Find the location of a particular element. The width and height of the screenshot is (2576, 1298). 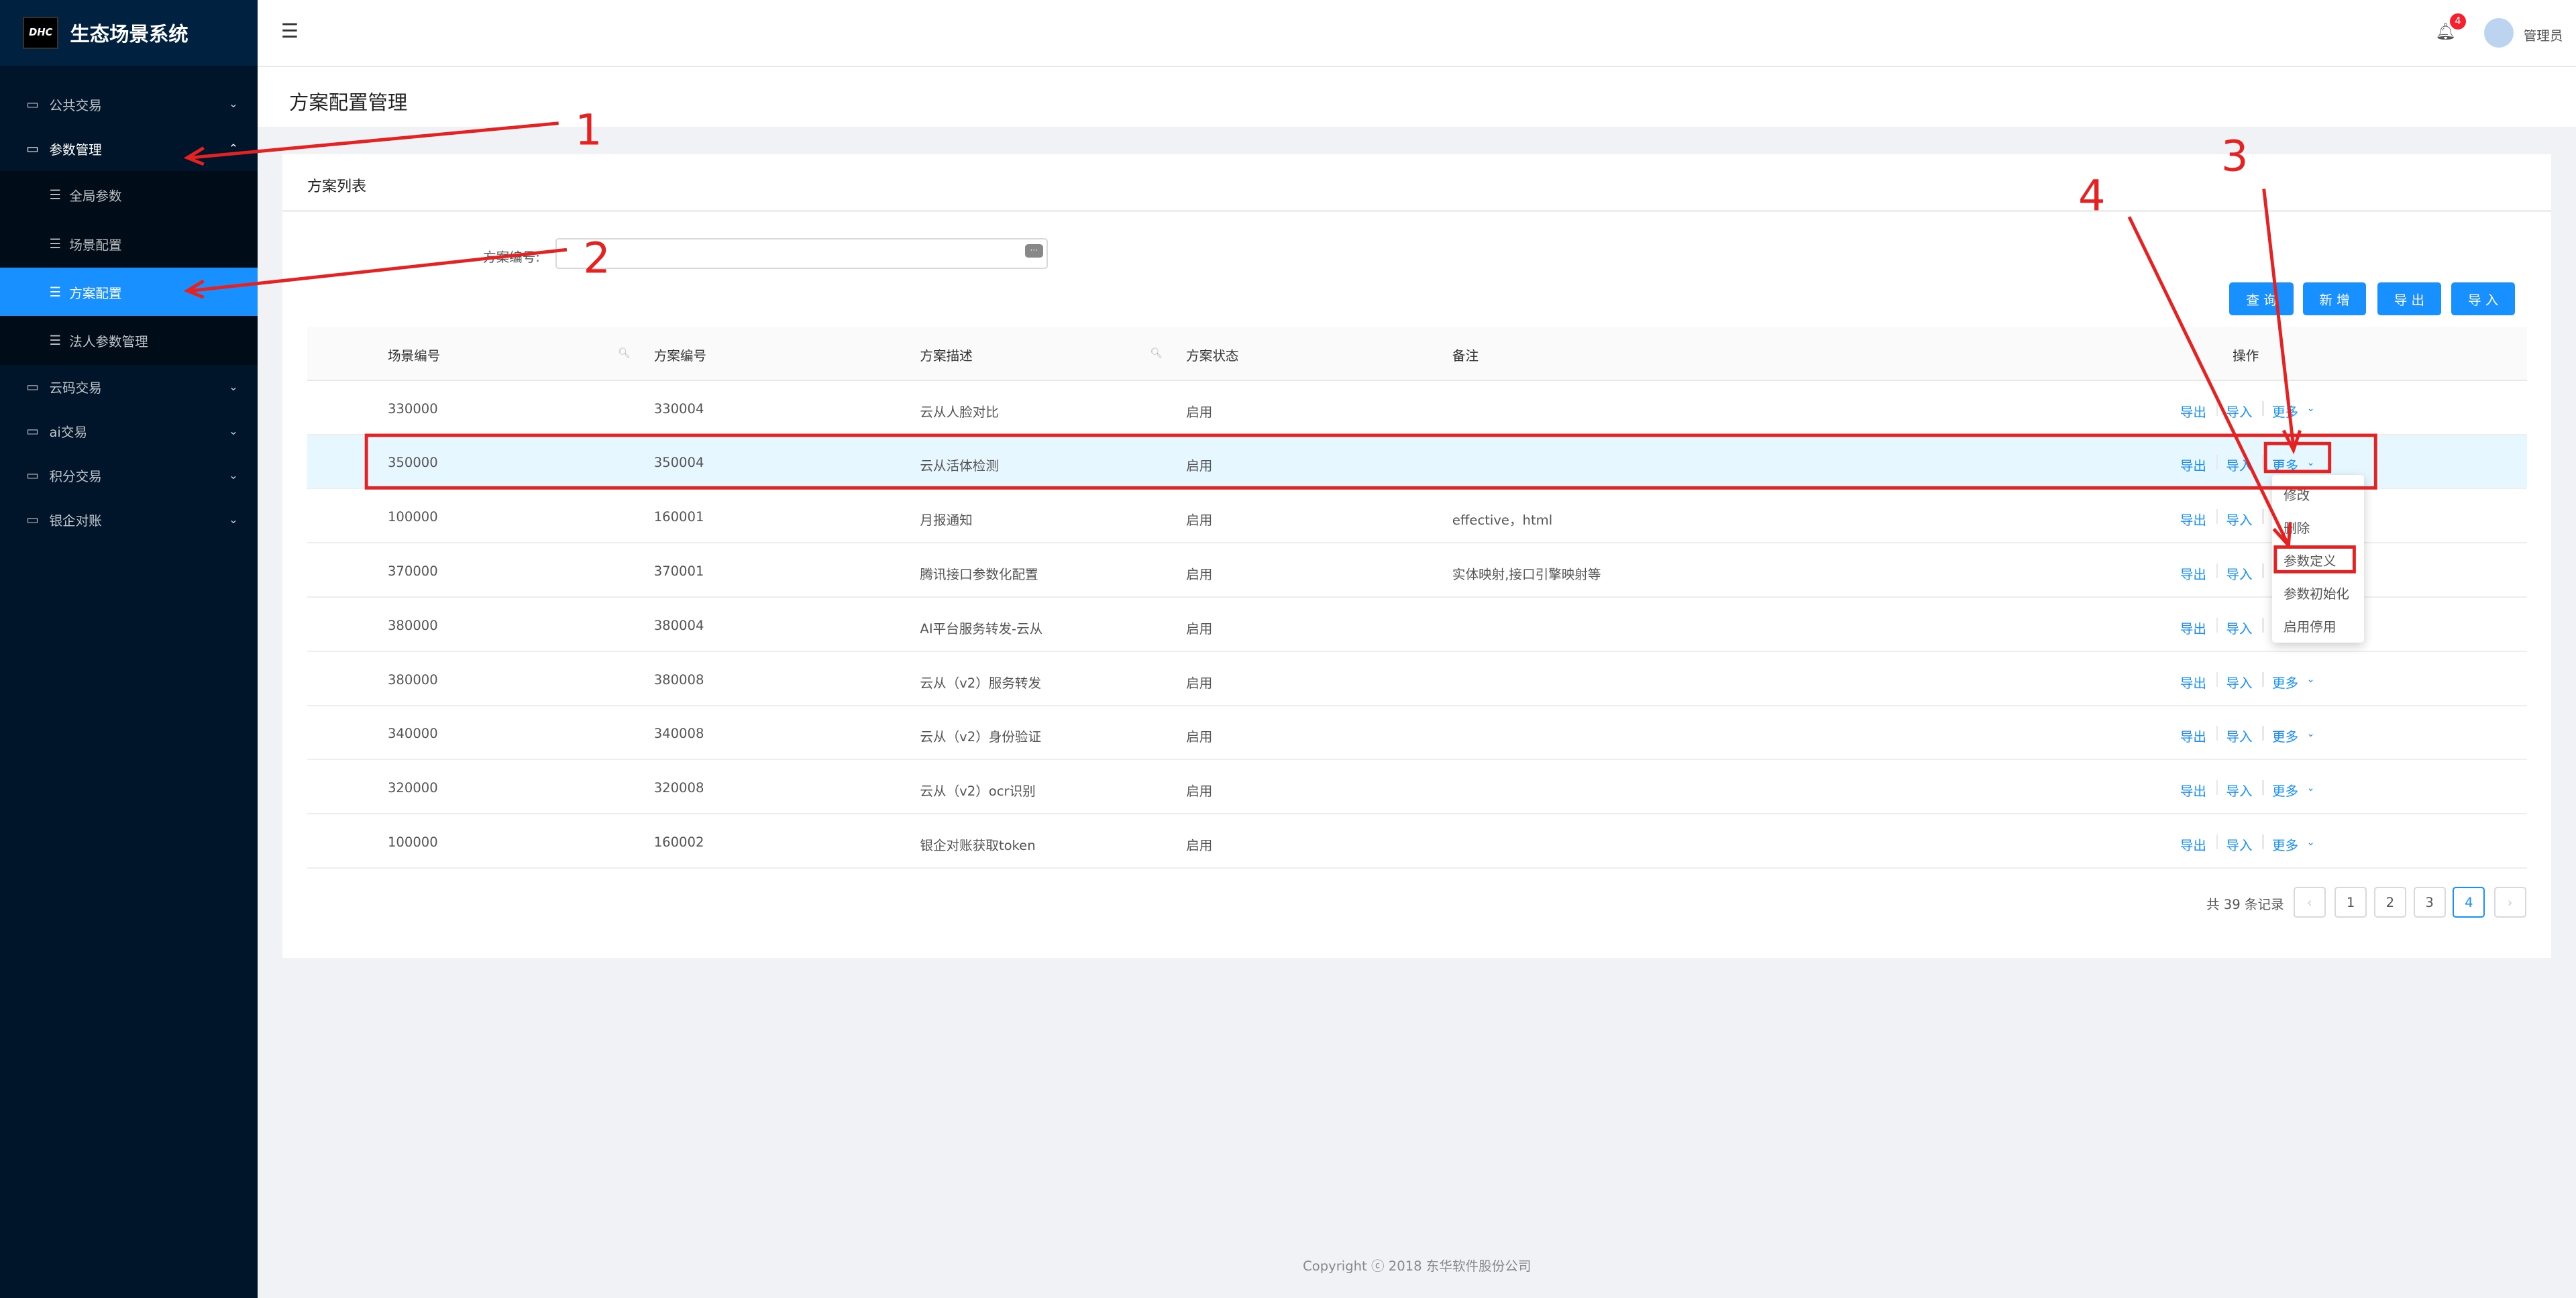

dropdown-item-param-init: 参数初始化 is located at coordinates (2316, 592).